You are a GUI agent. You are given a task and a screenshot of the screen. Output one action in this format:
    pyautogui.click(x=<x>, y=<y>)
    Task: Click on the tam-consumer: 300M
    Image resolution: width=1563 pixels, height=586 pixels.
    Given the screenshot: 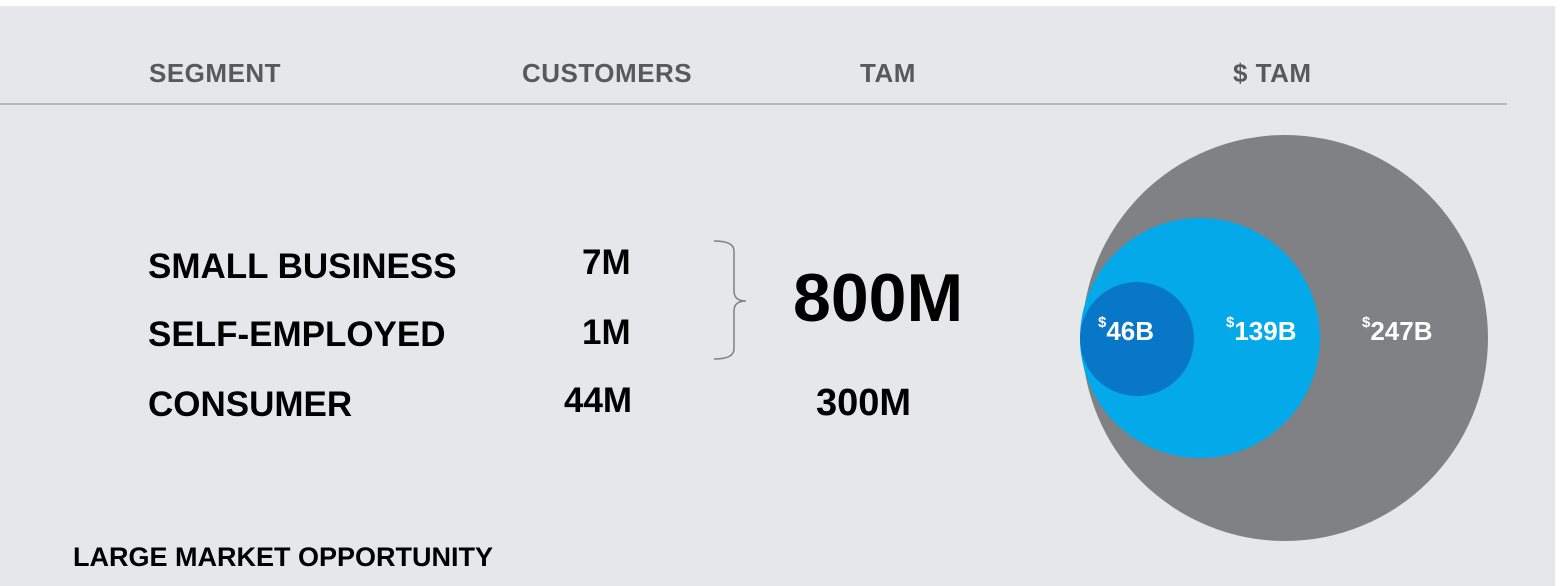 What is the action you would take?
    pyautogui.click(x=864, y=403)
    